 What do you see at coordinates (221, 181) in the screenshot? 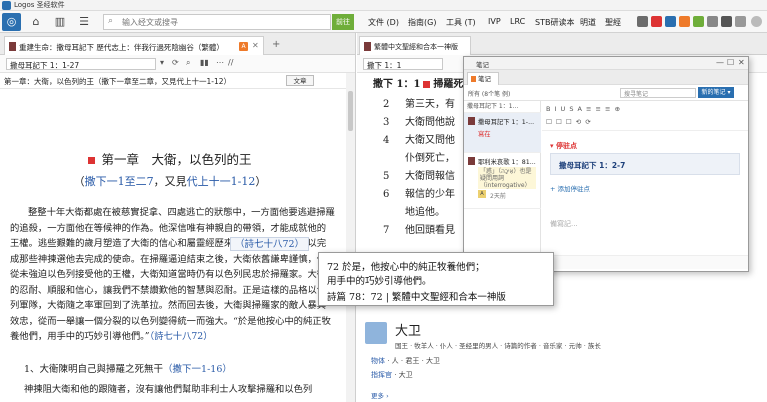
I see `chapter-ref-link-2: 代上十一1-12` at bounding box center [221, 181].